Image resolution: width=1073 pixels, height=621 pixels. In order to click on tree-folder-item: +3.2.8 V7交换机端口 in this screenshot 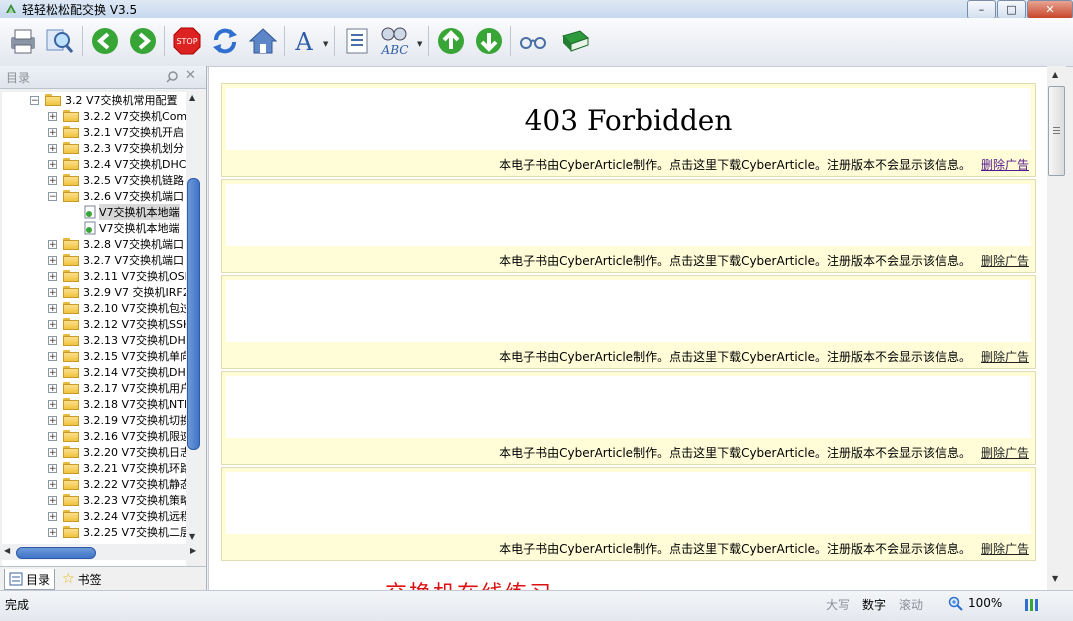, I will do `click(116, 244)`.